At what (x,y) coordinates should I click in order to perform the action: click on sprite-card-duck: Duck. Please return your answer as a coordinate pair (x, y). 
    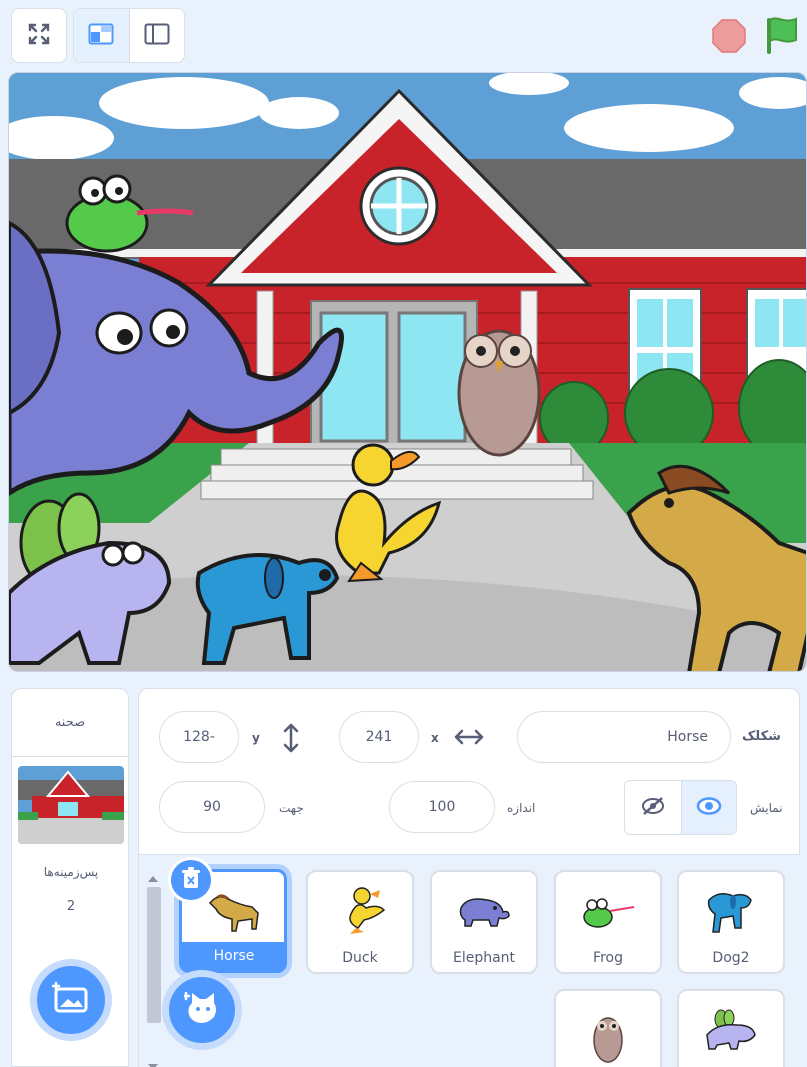
    Looking at the image, I should click on (360, 922).